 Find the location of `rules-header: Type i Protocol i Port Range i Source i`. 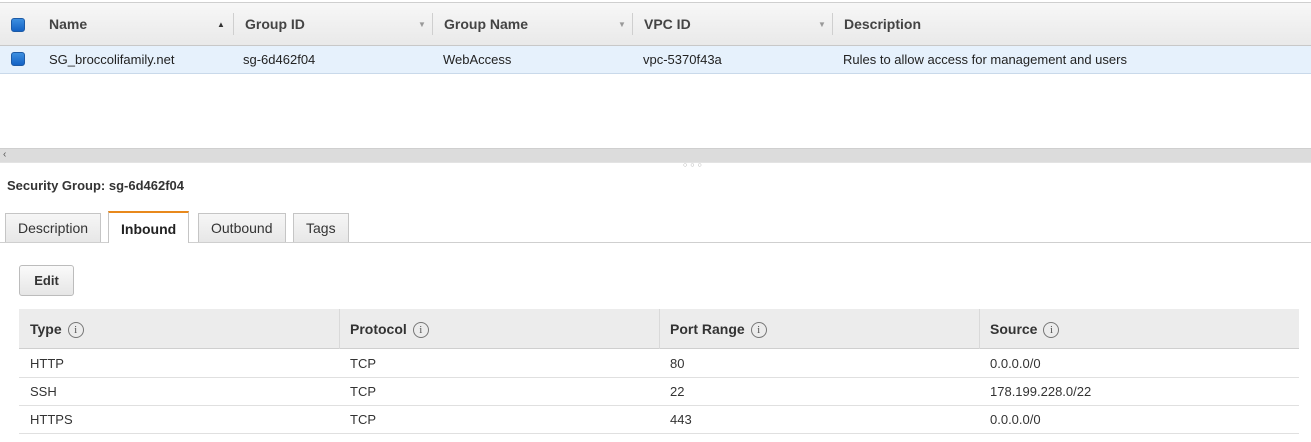

rules-header: Type i Protocol i Port Range i Source i is located at coordinates (659, 329).